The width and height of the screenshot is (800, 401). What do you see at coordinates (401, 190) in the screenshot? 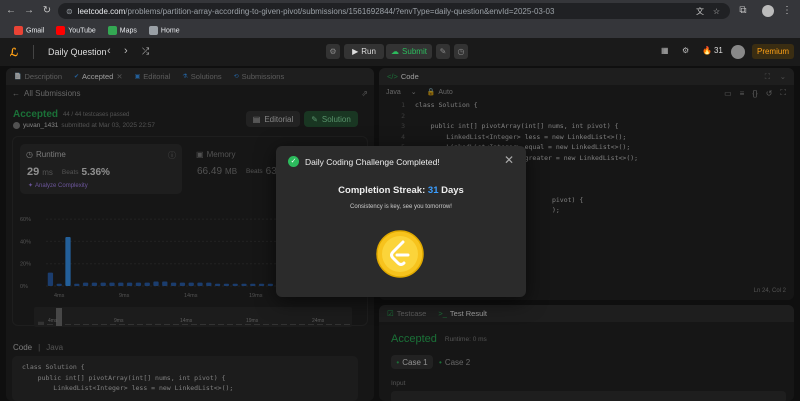
I see `streak-line: Completion Streak: 31 Days` at bounding box center [401, 190].